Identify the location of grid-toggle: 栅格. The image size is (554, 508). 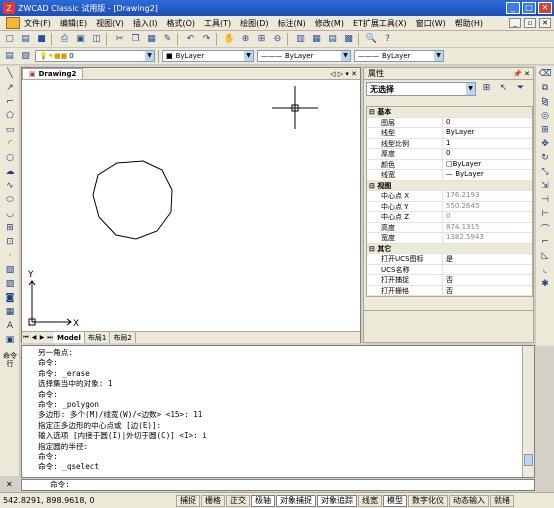
(213, 500).